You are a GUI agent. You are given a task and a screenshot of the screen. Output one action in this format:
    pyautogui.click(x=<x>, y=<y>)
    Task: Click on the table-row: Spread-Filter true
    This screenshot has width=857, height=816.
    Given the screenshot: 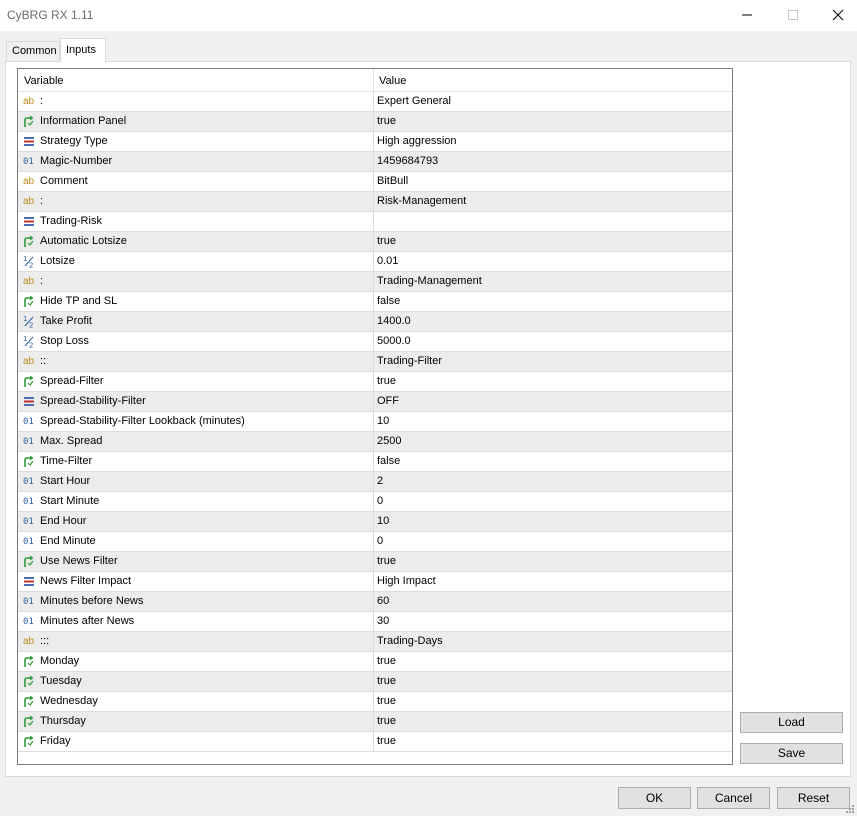 What is the action you would take?
    pyautogui.click(x=375, y=382)
    